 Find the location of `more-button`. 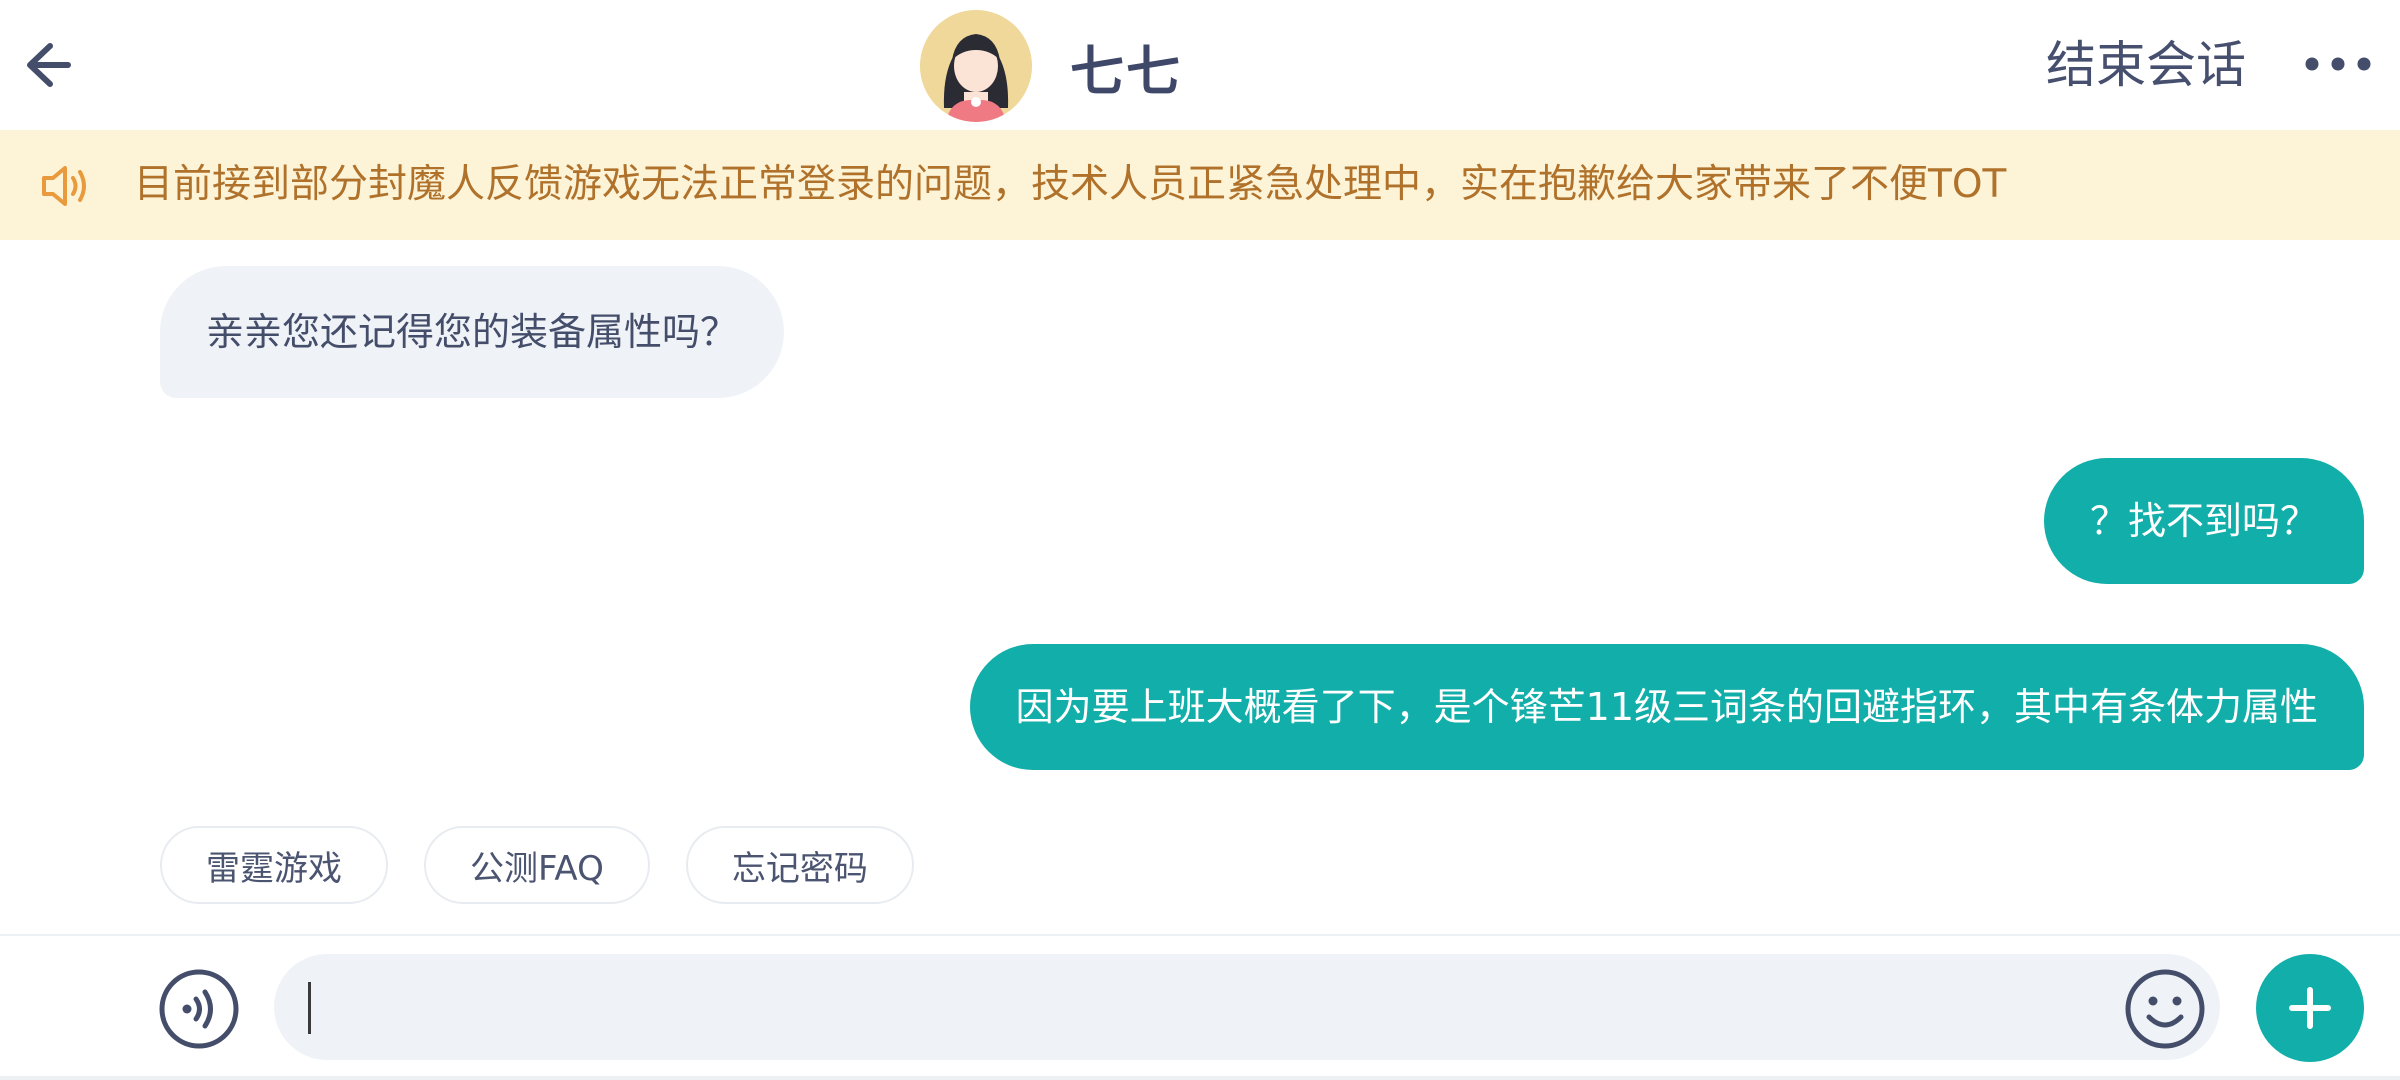

more-button is located at coordinates (2338, 64).